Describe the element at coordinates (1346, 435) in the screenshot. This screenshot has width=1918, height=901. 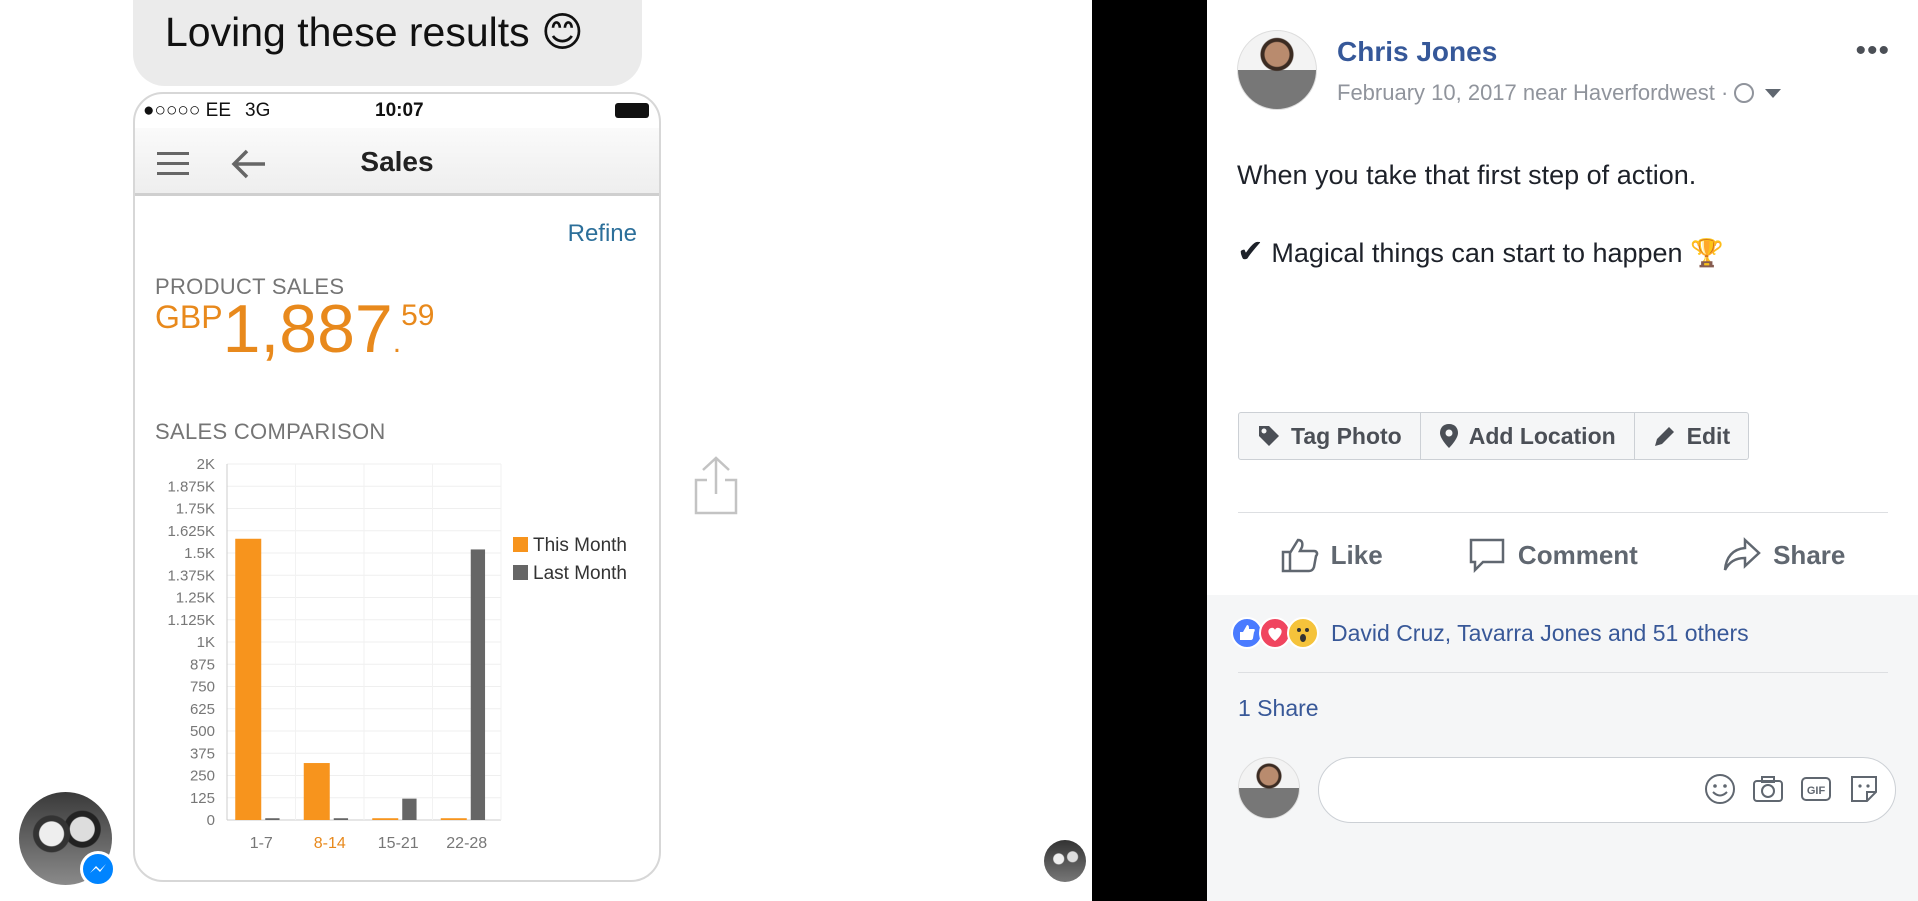
I see `tag-photo-label: Tag Photo` at that location.